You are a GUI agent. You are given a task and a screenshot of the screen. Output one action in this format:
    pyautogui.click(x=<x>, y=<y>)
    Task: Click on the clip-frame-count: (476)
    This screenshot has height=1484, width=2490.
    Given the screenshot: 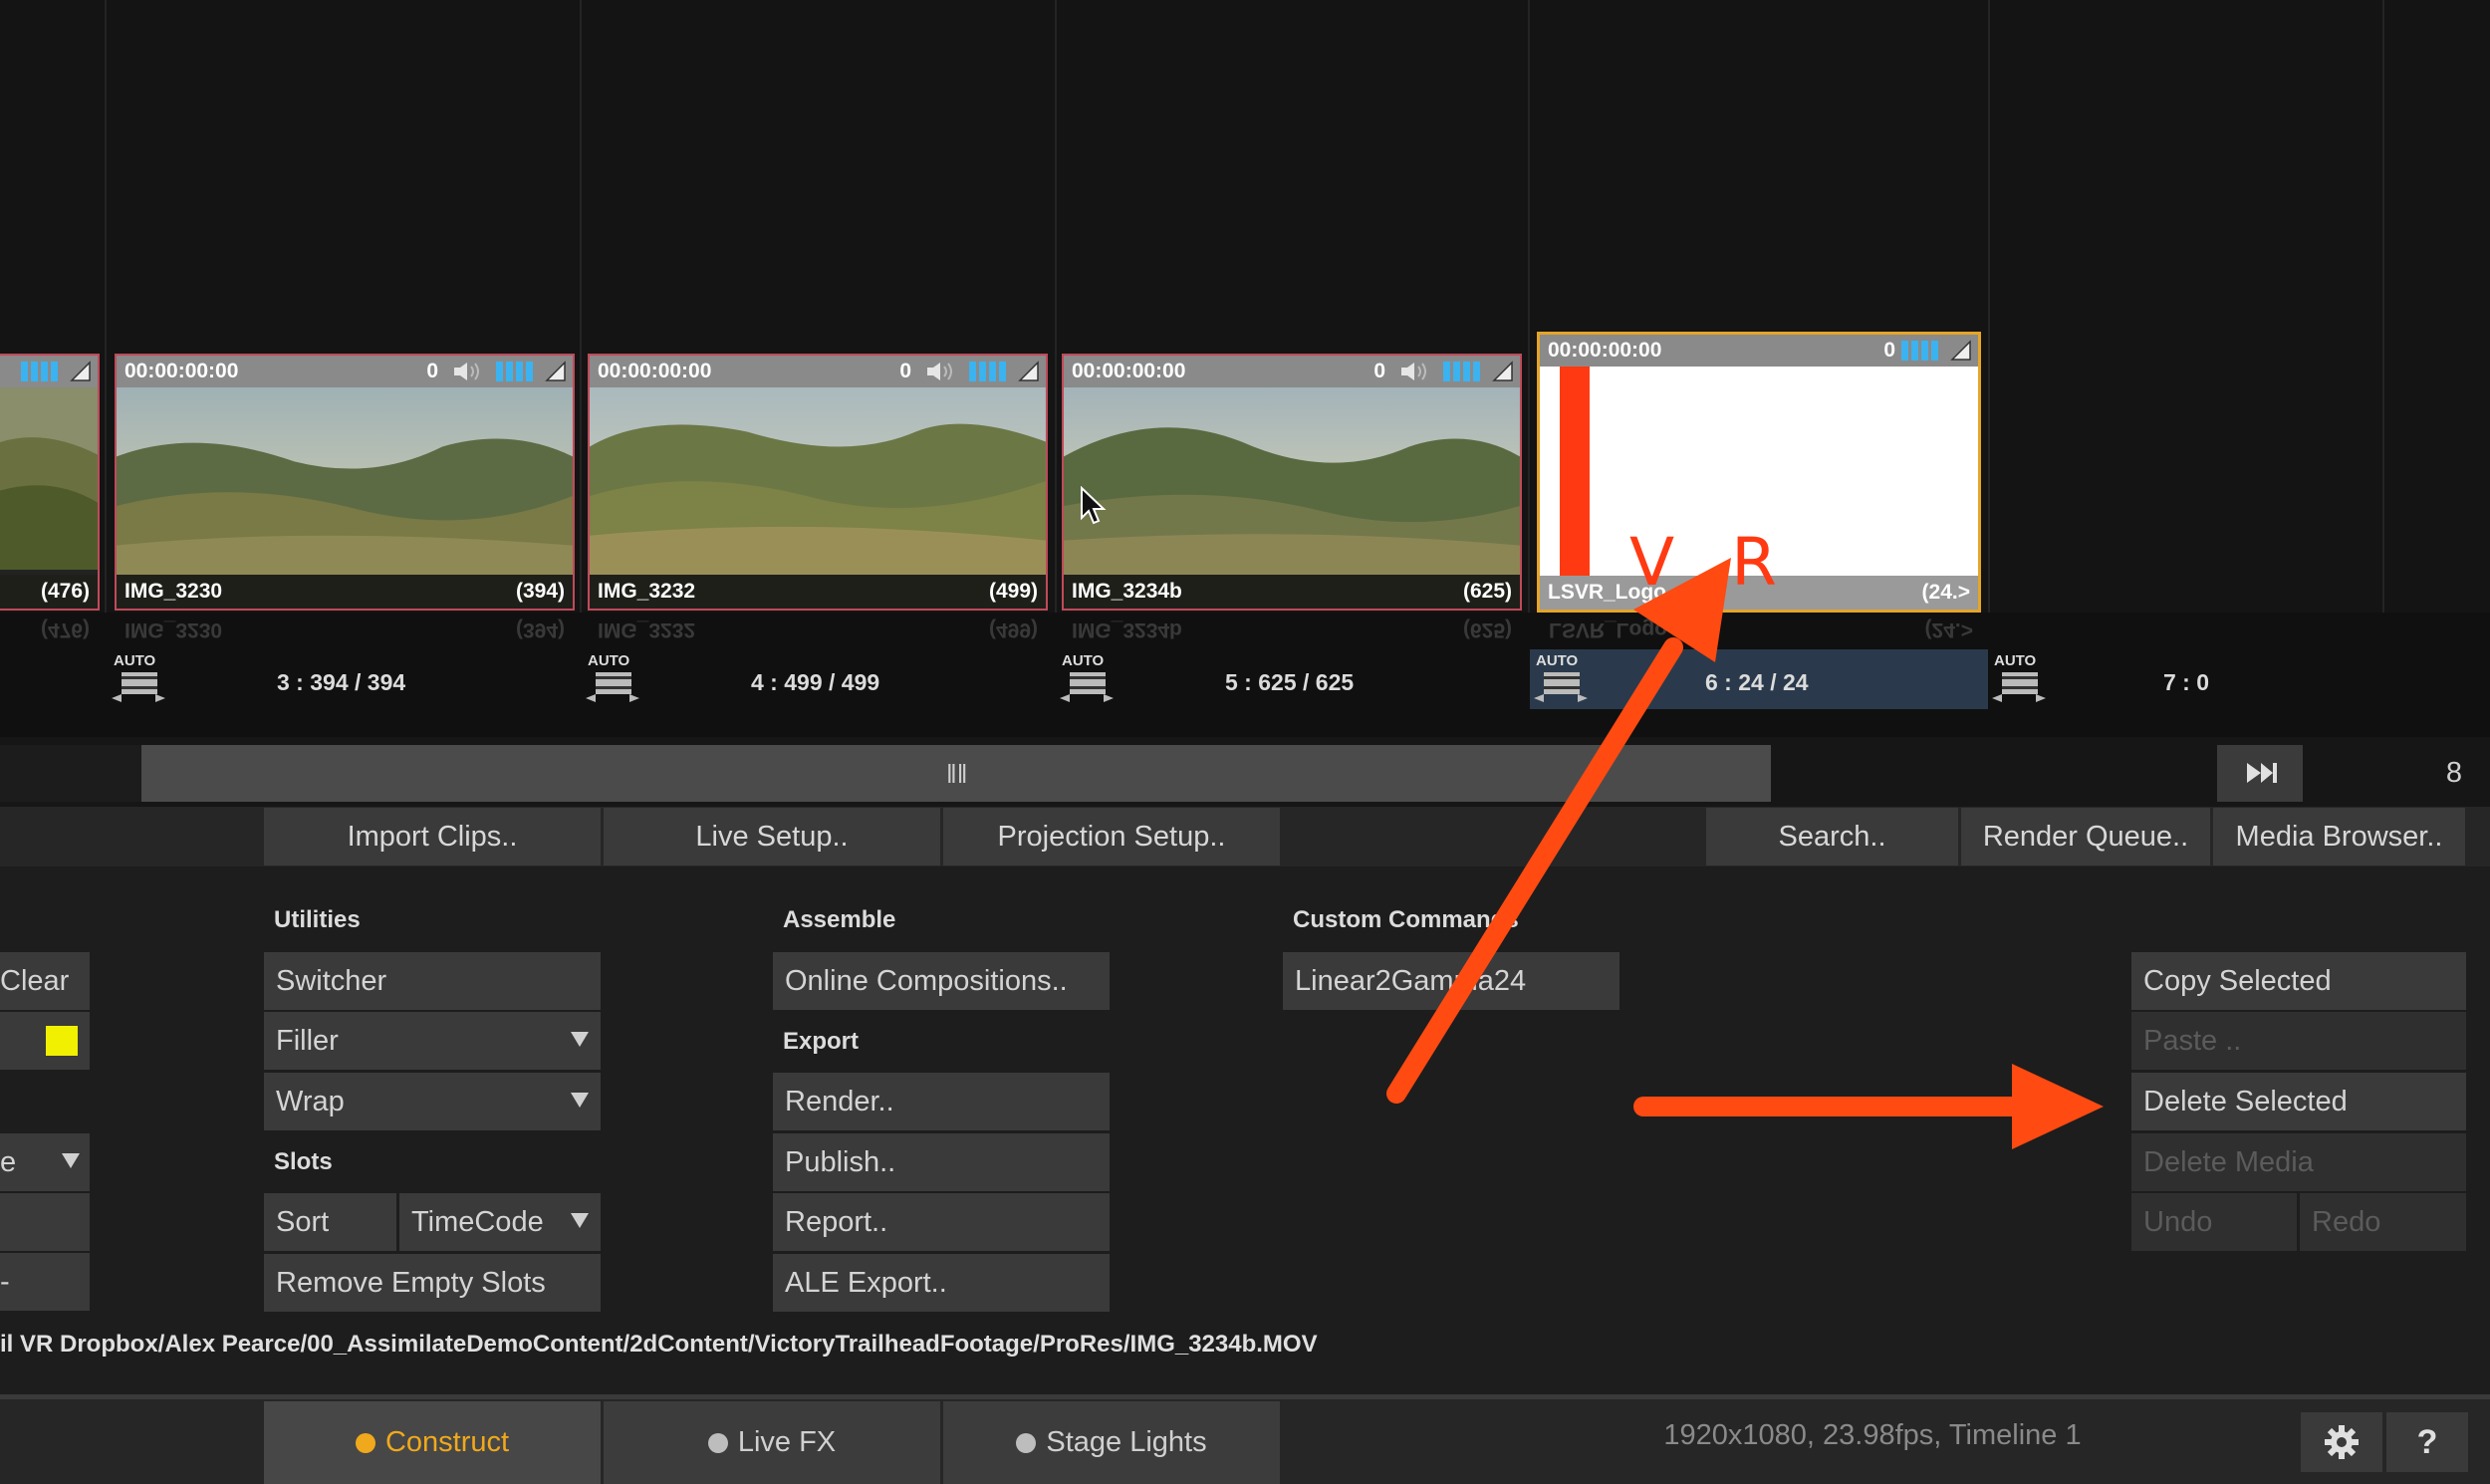 What is the action you would take?
    pyautogui.click(x=65, y=591)
    